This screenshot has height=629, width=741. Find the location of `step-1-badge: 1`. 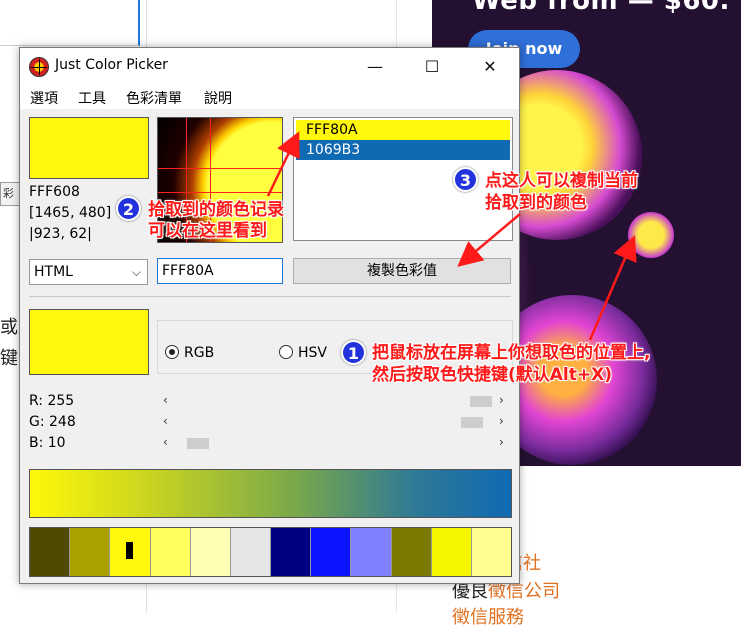

step-1-badge: 1 is located at coordinates (353, 352).